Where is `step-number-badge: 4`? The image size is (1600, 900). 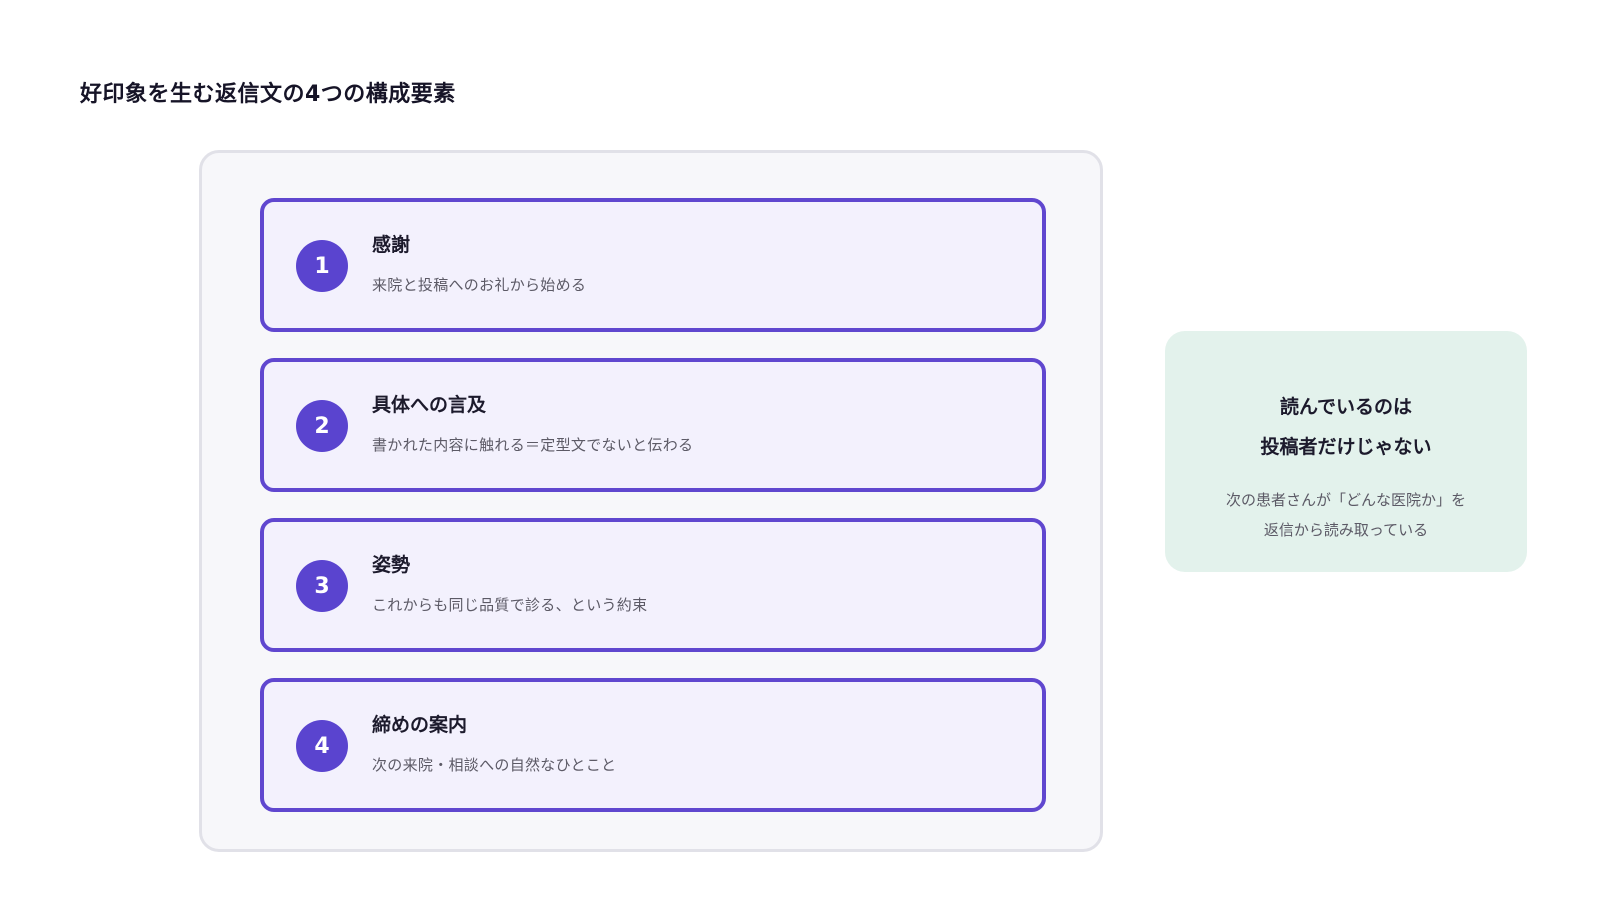
step-number-badge: 4 is located at coordinates (322, 746).